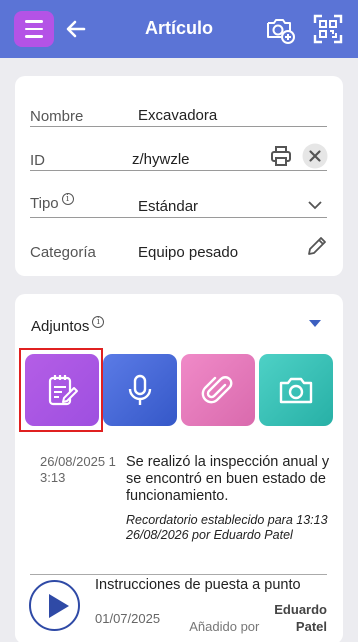  What do you see at coordinates (59, 606) in the screenshot?
I see `play-icon` at bounding box center [59, 606].